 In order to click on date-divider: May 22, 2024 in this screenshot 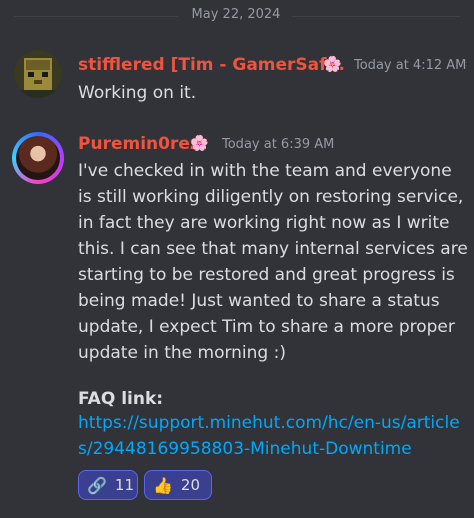, I will do `click(237, 17)`.